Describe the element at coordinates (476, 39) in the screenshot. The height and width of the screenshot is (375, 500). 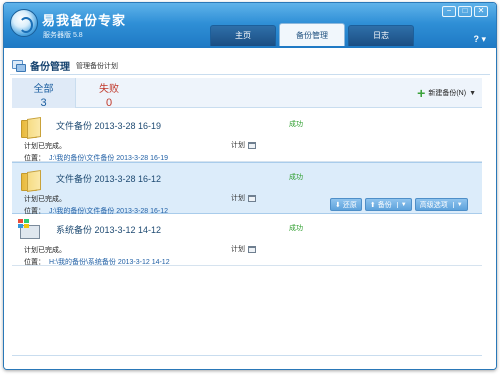
I see `help-icon: ?` at that location.